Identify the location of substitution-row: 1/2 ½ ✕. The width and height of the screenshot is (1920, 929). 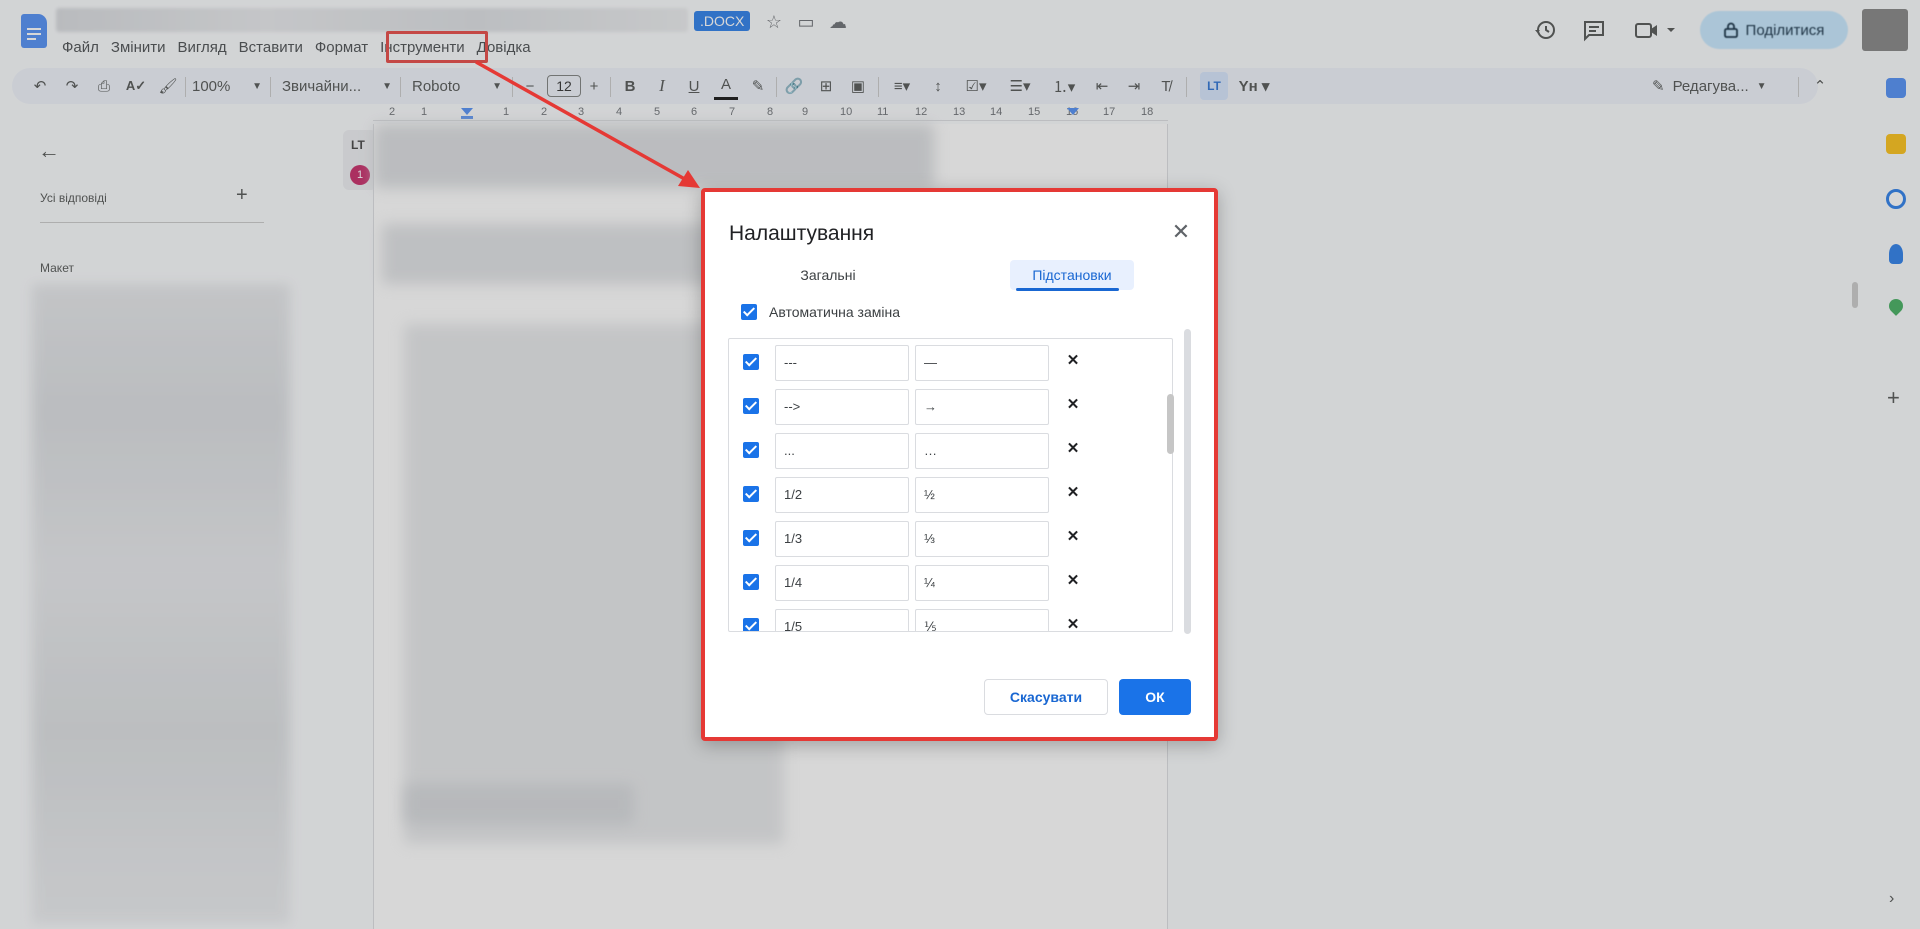
(950, 493).